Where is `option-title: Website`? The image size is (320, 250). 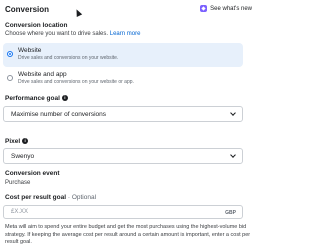 option-title: Website is located at coordinates (30, 50).